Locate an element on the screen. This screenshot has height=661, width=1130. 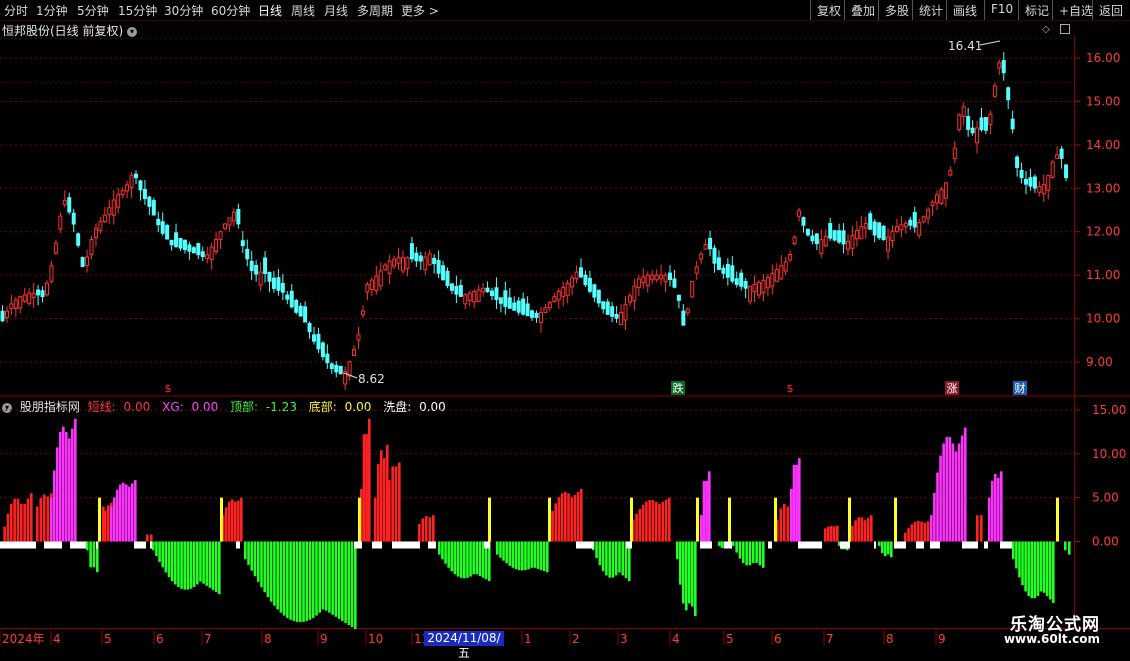
x-tick-label: 5 is located at coordinates (730, 639).